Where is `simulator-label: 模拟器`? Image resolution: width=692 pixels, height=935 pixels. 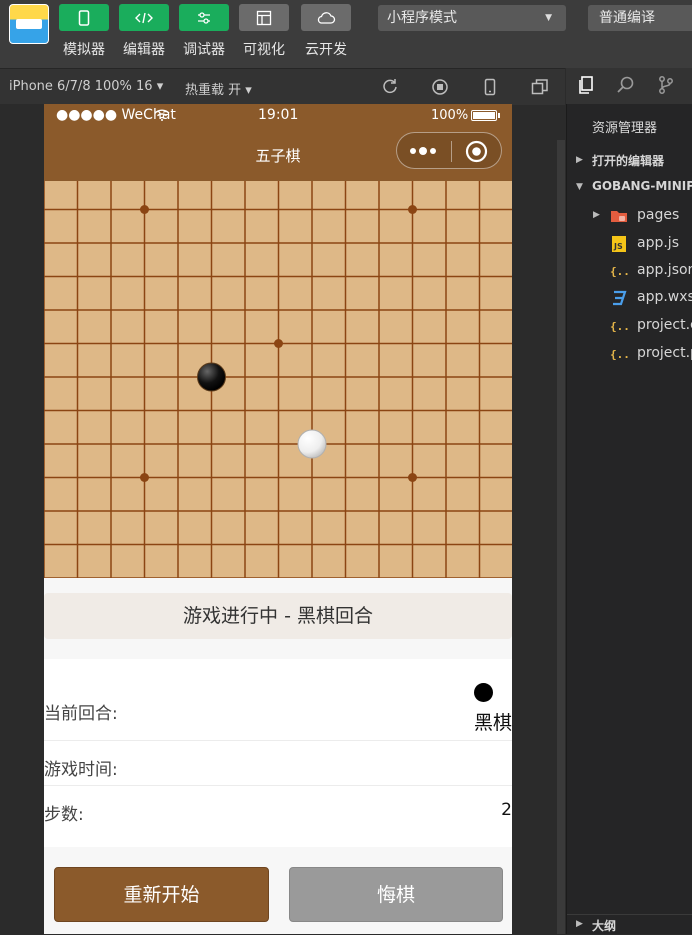
simulator-label: 模拟器 is located at coordinates (84, 50).